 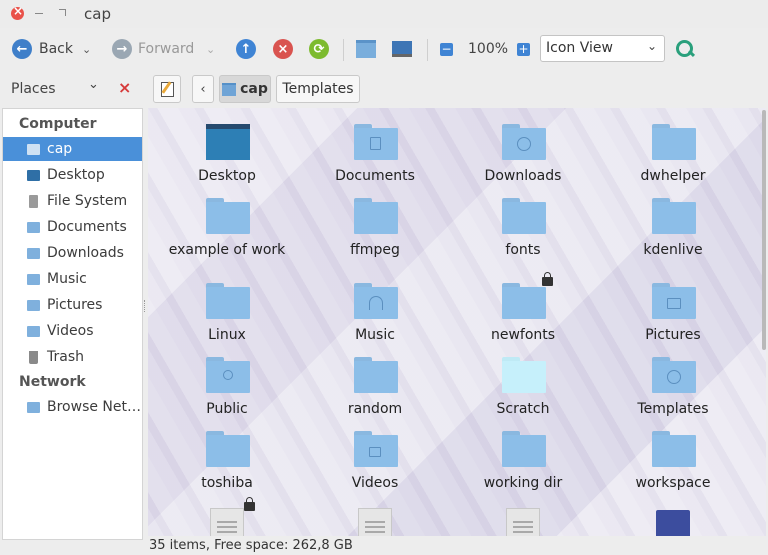 I want to click on file-item-music: Music, so click(x=375, y=314).